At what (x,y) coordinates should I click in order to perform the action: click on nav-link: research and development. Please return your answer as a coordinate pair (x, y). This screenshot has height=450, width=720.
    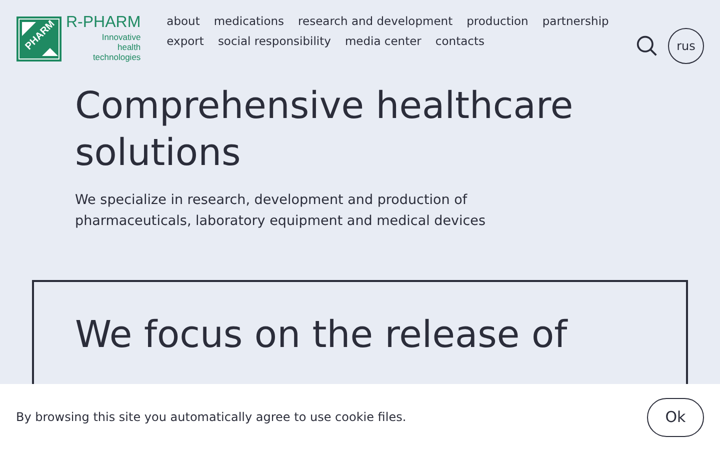
    Looking at the image, I should click on (375, 21).